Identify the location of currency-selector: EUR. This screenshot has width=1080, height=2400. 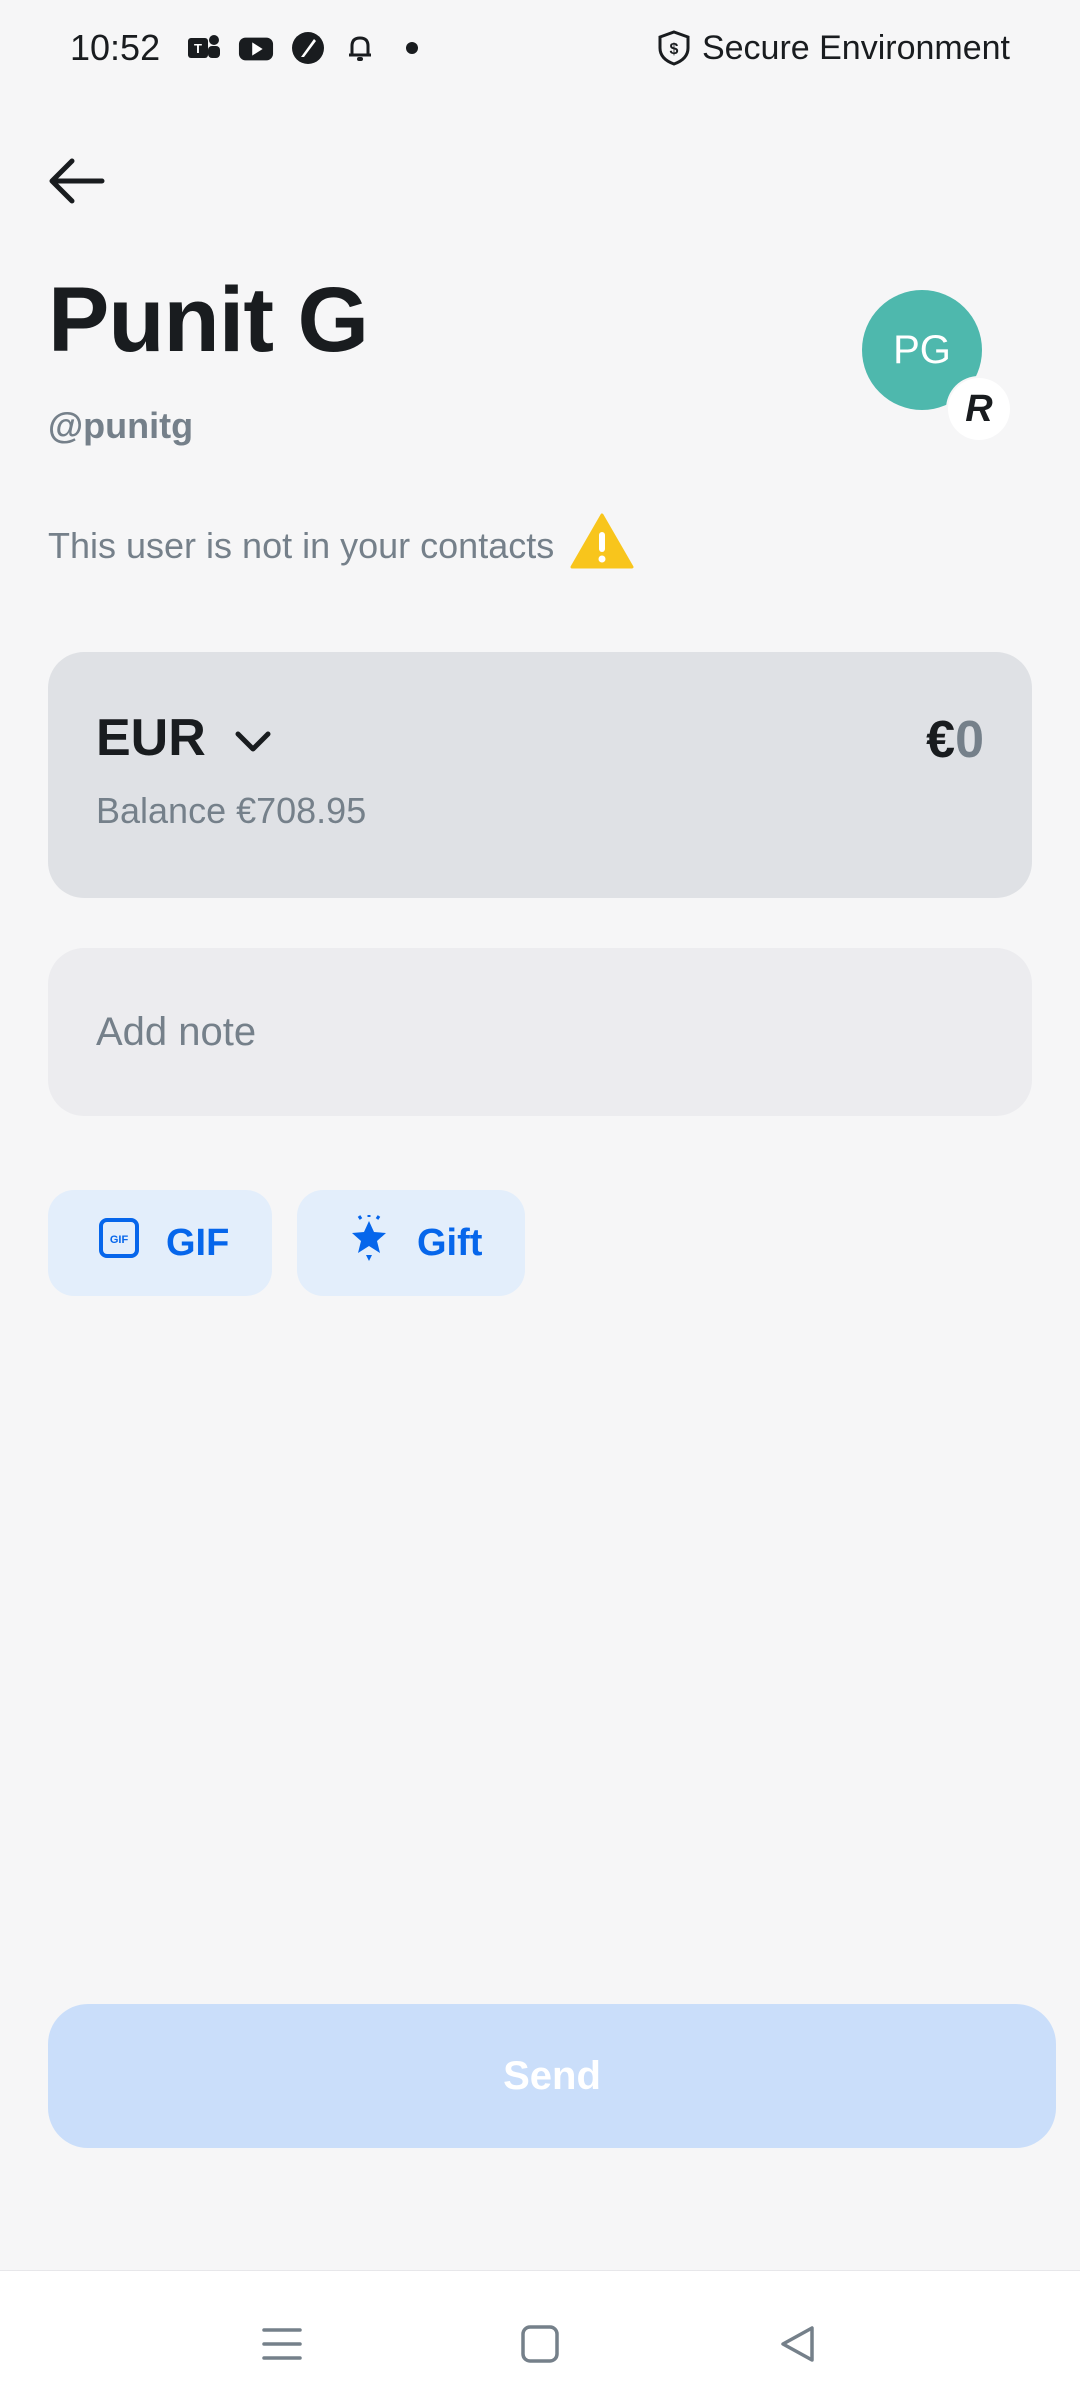
(184, 738).